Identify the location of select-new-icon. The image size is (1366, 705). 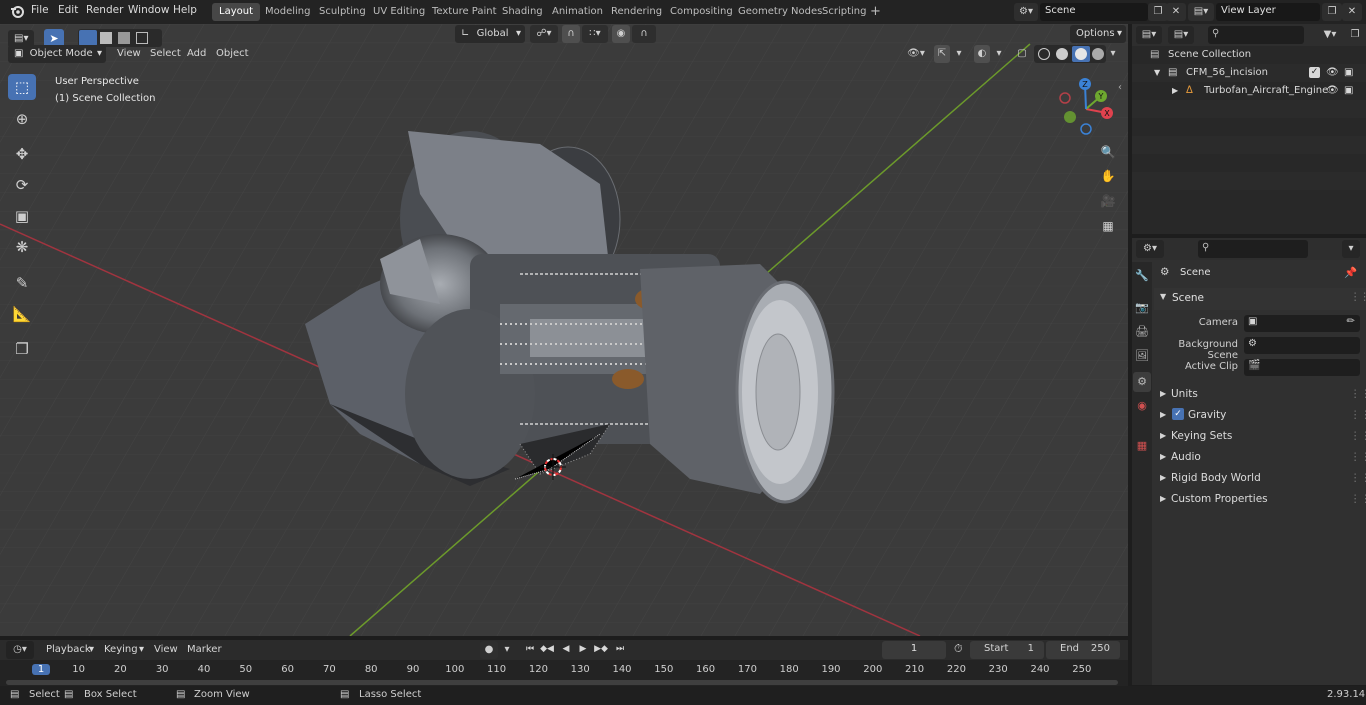
(88, 38).